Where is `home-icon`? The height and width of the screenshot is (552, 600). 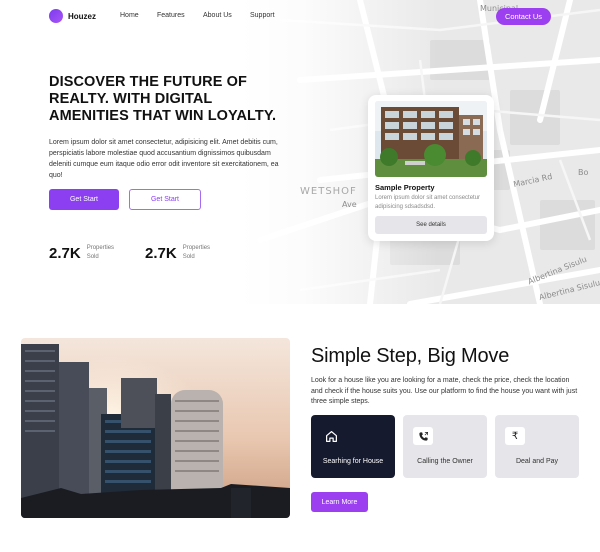 home-icon is located at coordinates (331, 436).